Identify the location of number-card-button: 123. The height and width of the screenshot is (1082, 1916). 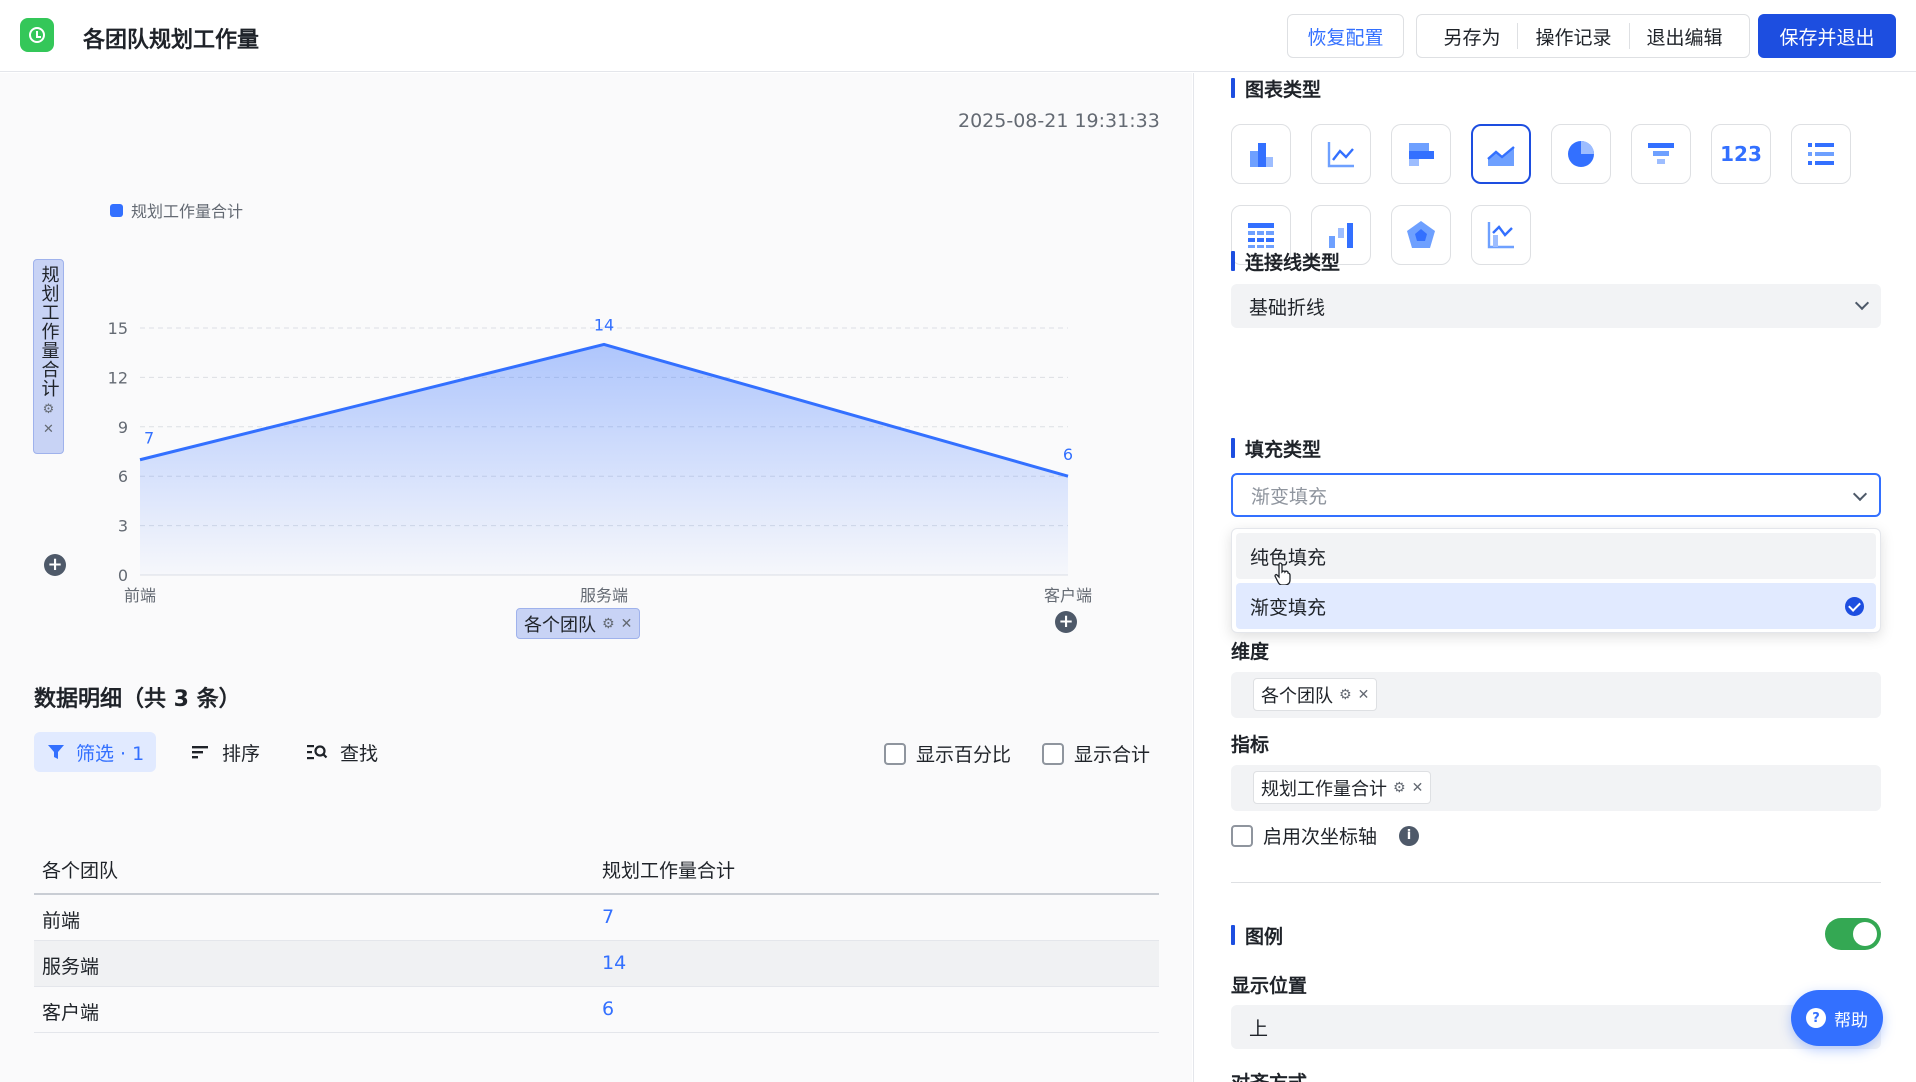
(1741, 154).